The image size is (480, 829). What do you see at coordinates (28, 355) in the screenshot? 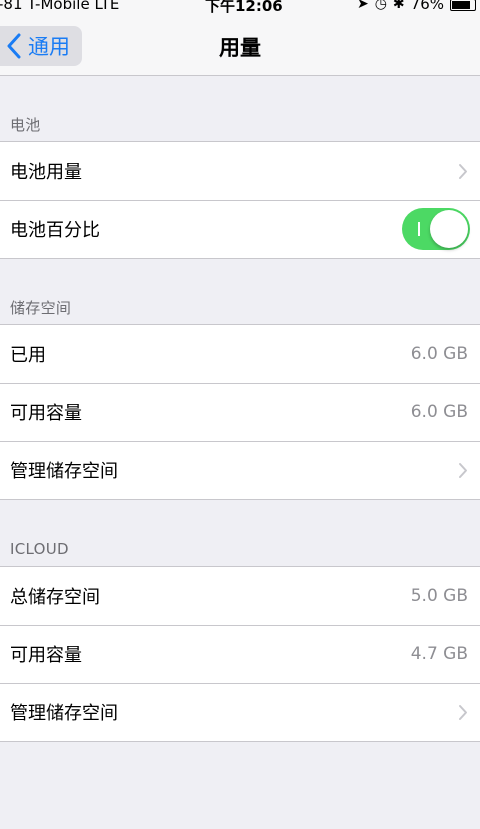
I see `row-label: 已用` at bounding box center [28, 355].